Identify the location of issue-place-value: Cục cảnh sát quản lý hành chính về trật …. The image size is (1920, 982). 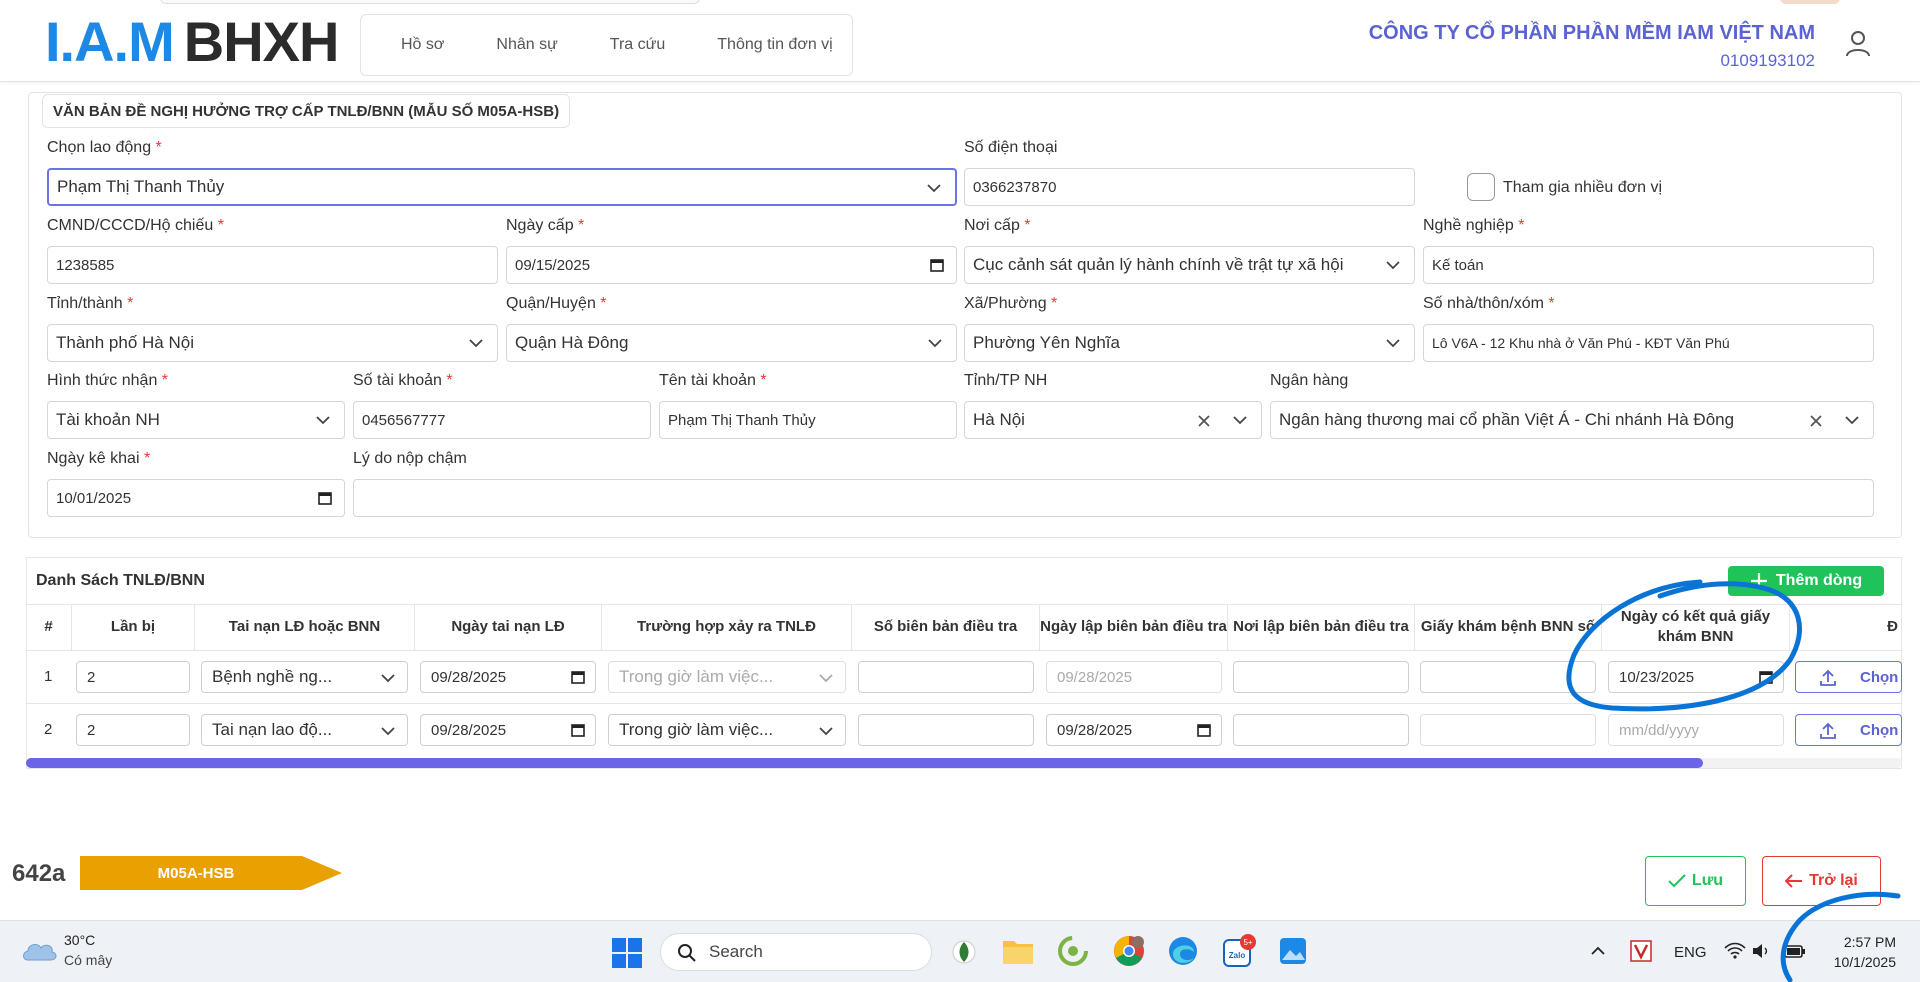
(1158, 264).